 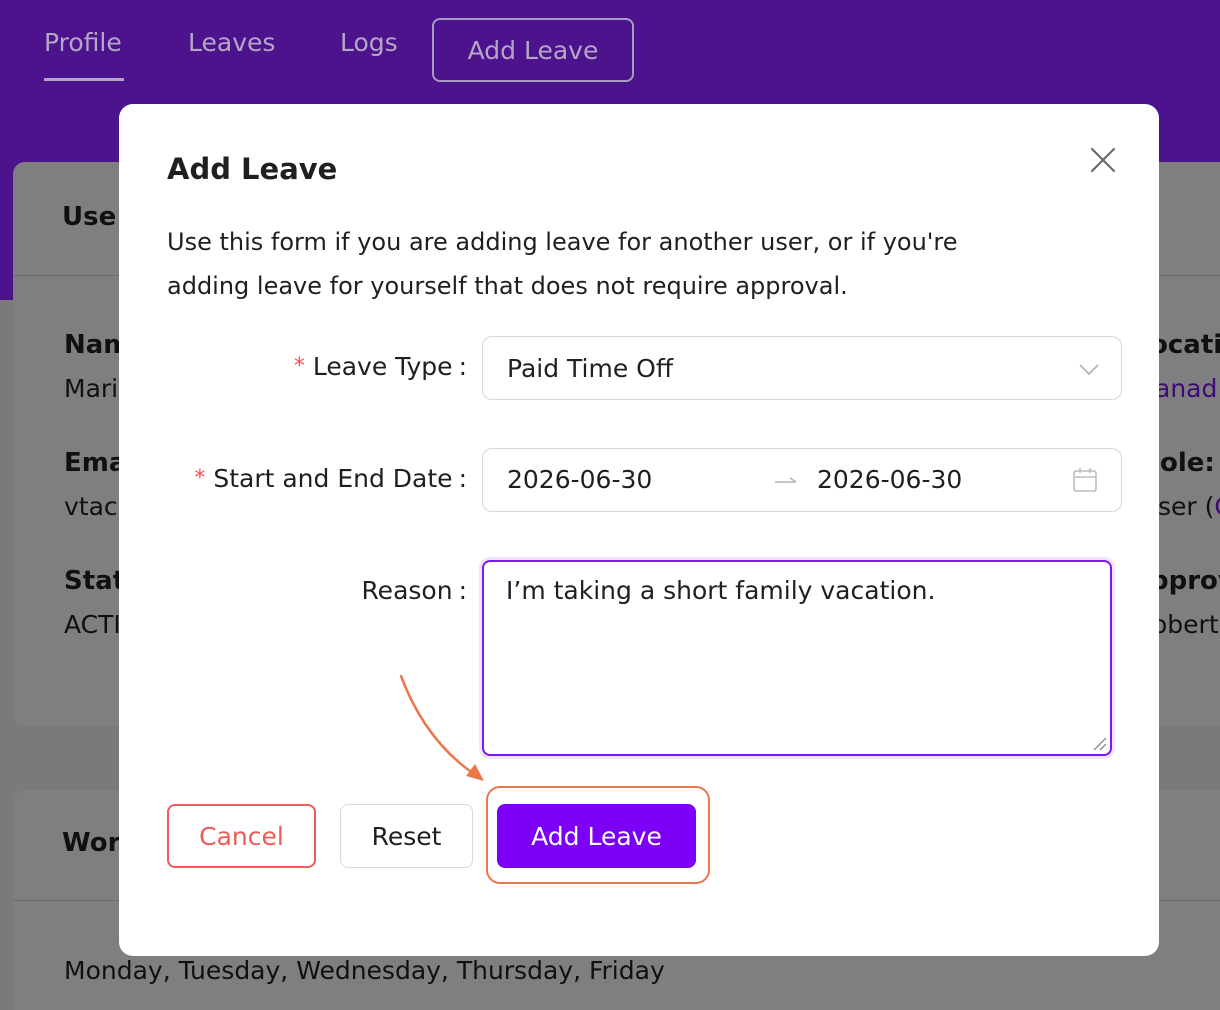 I want to click on location-value: anad, so click(x=1186, y=388).